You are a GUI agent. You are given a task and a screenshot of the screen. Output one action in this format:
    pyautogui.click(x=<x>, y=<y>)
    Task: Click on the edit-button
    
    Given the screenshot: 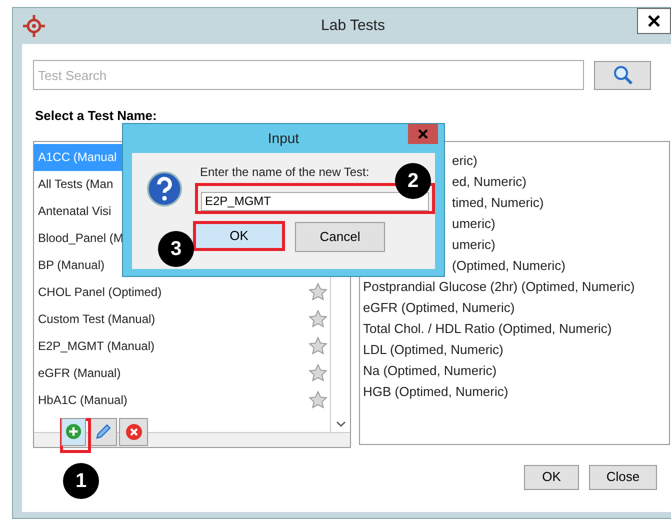 What is the action you would take?
    pyautogui.click(x=102, y=432)
    